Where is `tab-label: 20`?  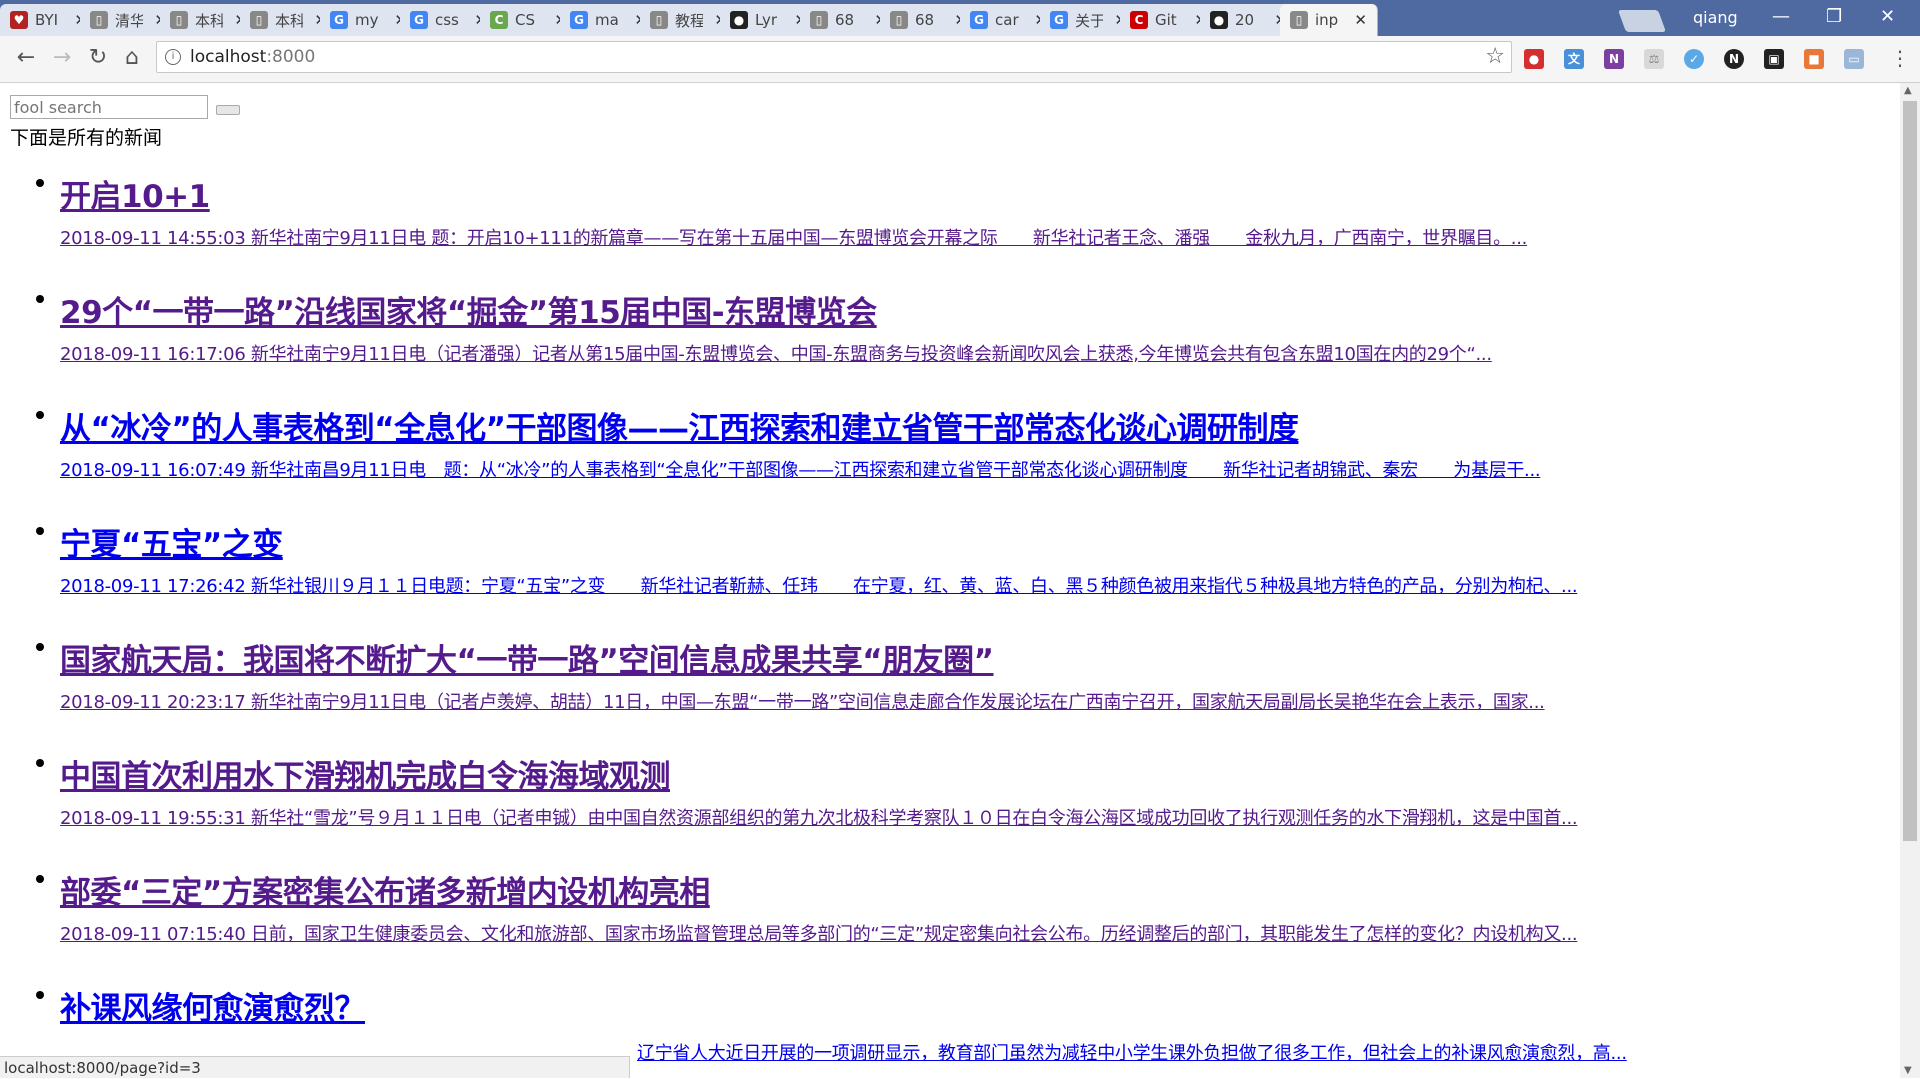 tab-label: 20 is located at coordinates (1245, 20).